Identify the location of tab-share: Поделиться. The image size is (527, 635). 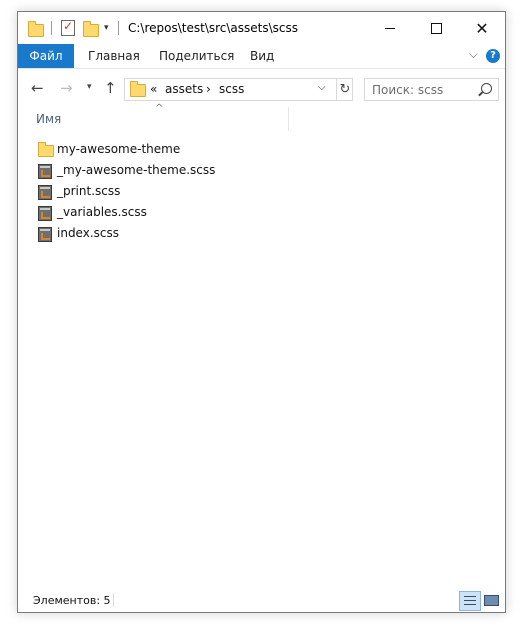
(196, 56).